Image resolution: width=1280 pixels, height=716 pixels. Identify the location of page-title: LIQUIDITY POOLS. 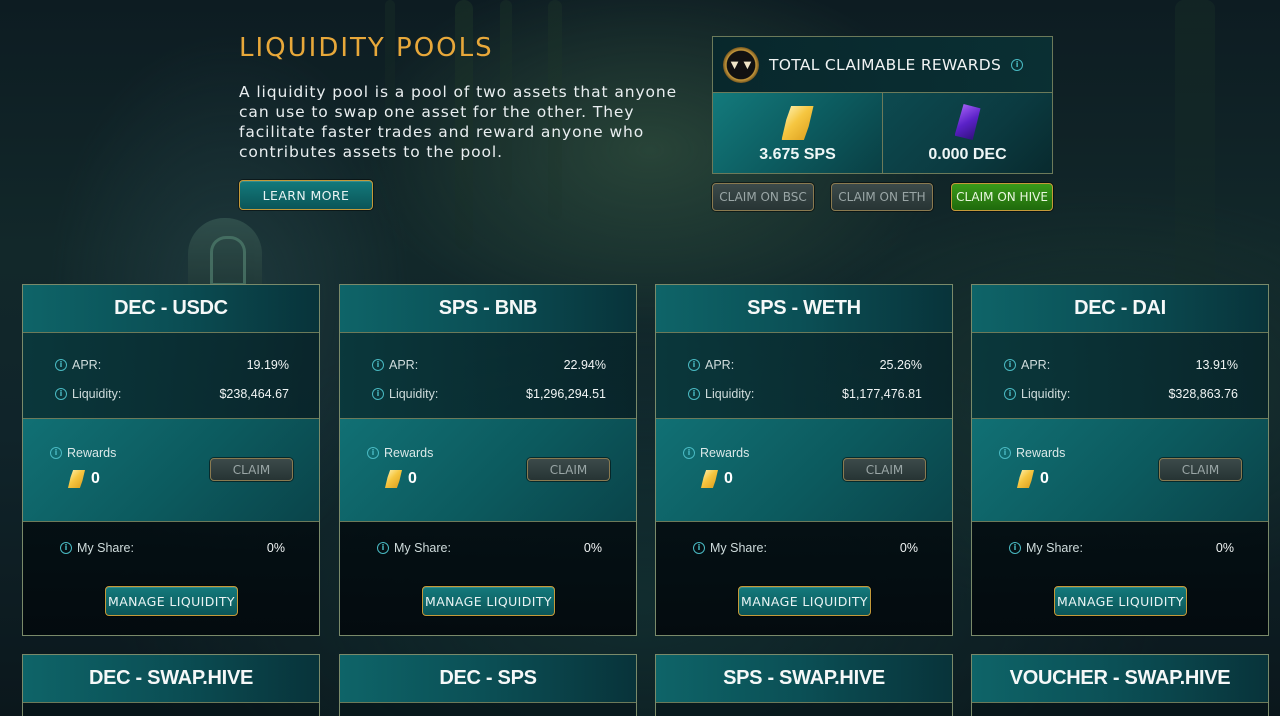
(366, 48).